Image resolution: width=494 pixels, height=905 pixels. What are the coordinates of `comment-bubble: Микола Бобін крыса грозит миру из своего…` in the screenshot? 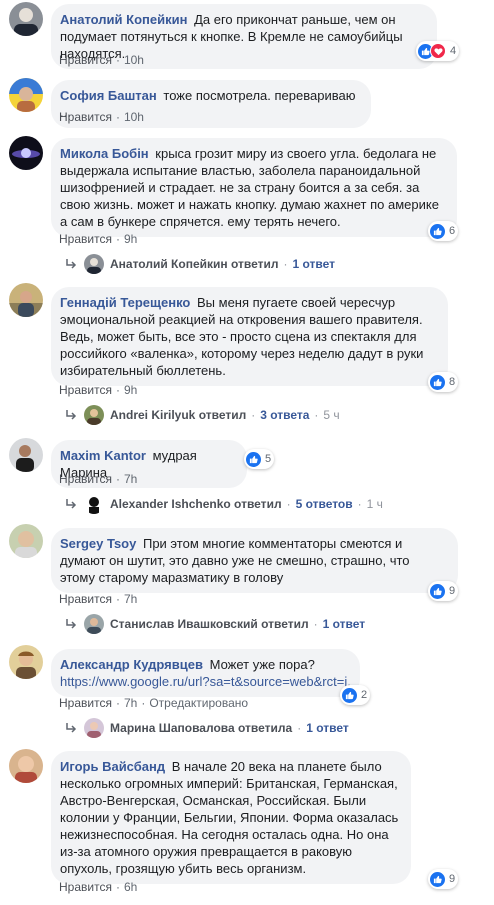 It's located at (254, 187).